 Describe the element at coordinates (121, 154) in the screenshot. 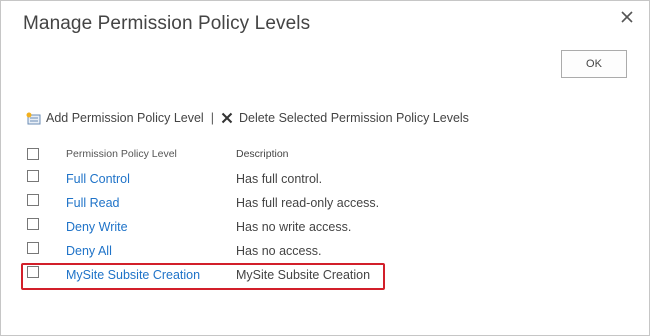

I see `header-permission-level: Permission Policy Level` at that location.